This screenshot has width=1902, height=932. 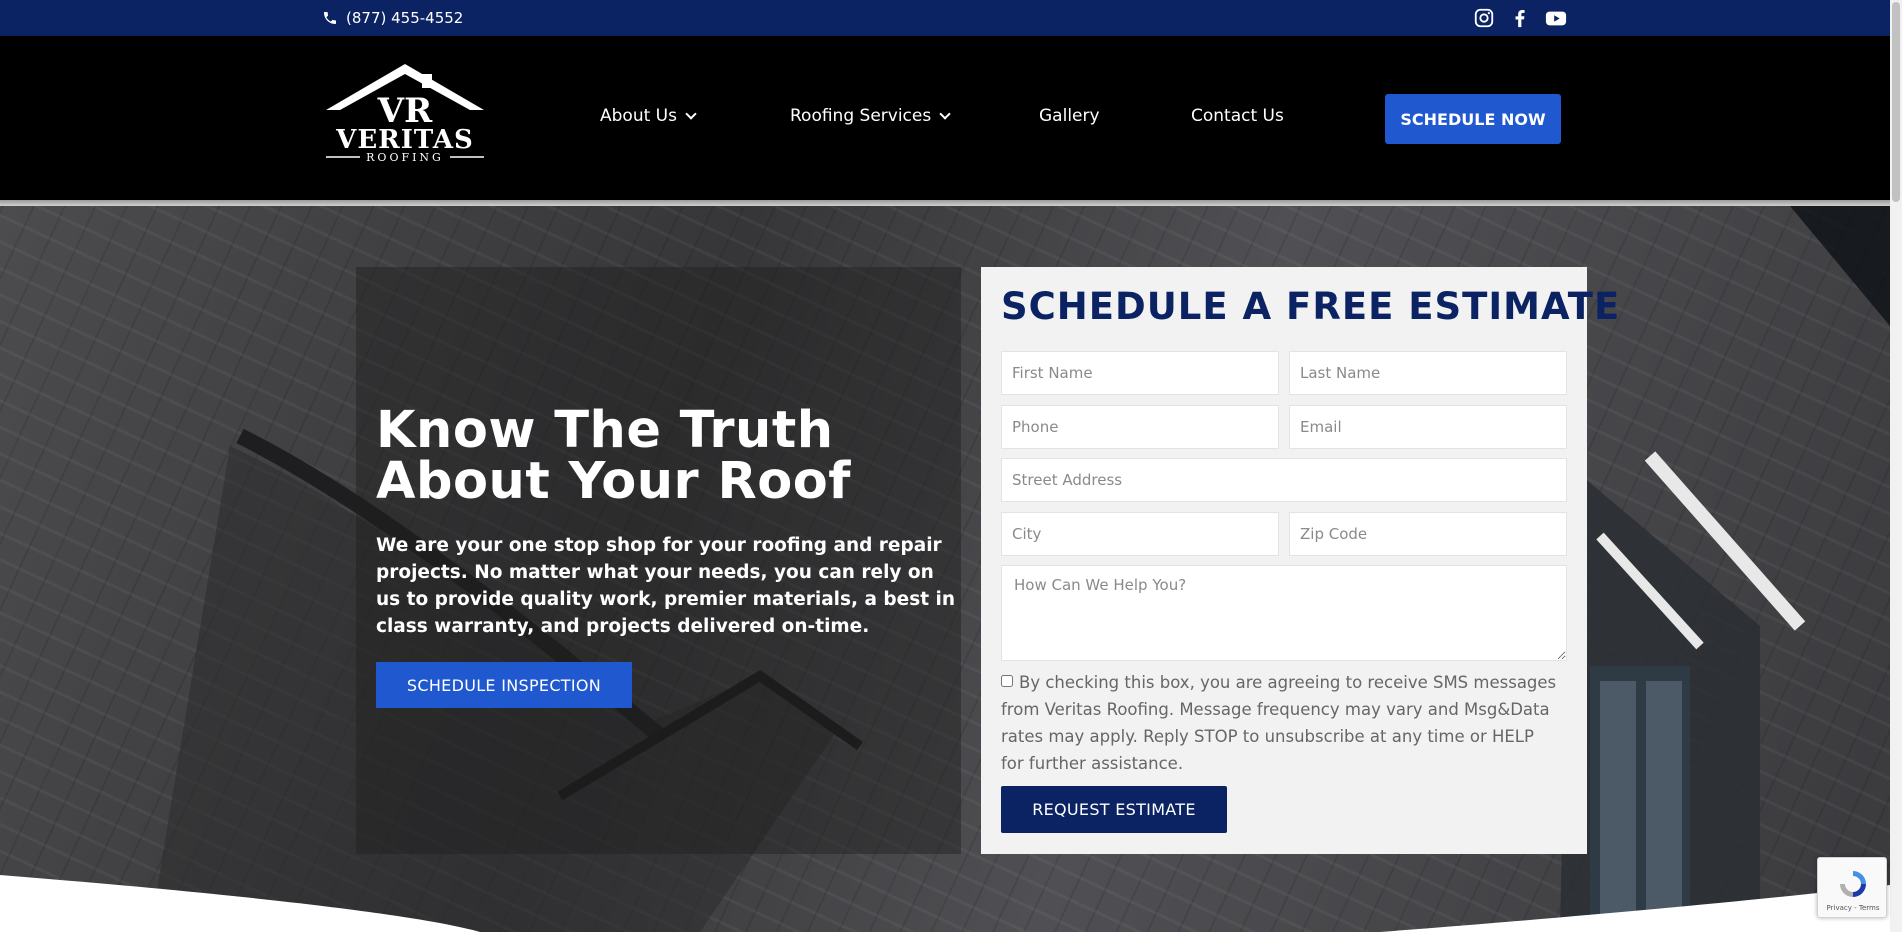 I want to click on svg-text: ROOFING, so click(x=405, y=157).